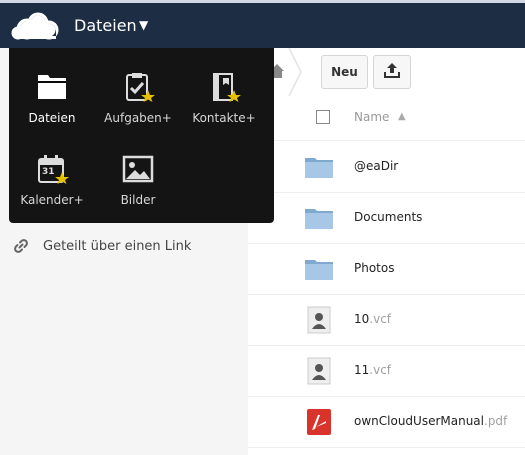  Describe the element at coordinates (117, 246) in the screenshot. I see `sidebar-item-label: Geteilt über einen Link` at that location.